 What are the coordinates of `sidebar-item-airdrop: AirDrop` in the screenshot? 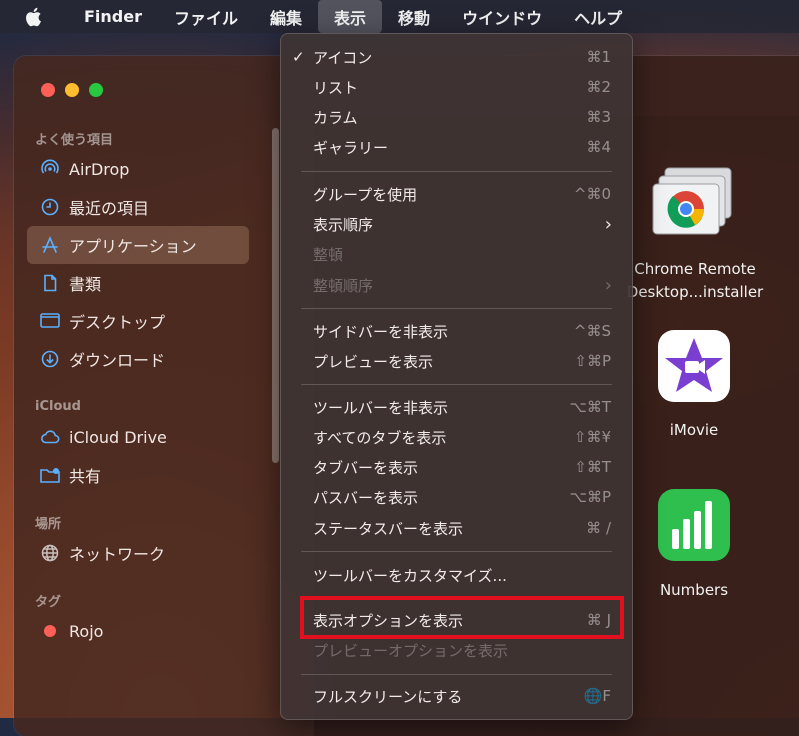 It's located at (138, 169).